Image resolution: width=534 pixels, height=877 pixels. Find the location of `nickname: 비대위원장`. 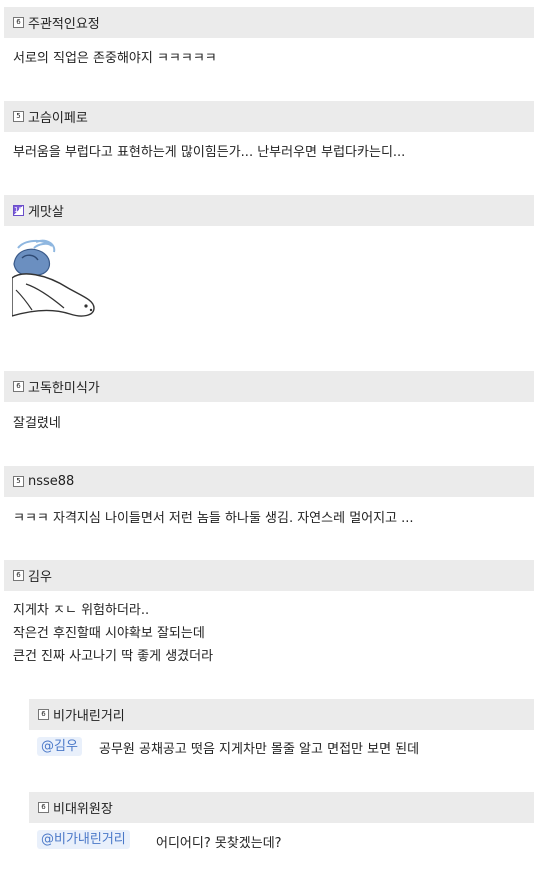

nickname: 비대위원장 is located at coordinates (83, 807).